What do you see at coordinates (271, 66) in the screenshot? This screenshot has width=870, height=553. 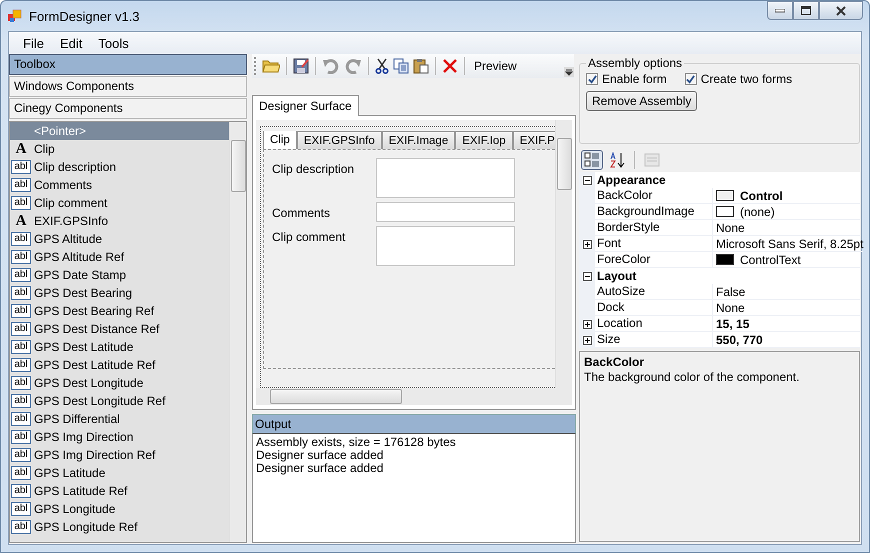 I see `folder-icon` at bounding box center [271, 66].